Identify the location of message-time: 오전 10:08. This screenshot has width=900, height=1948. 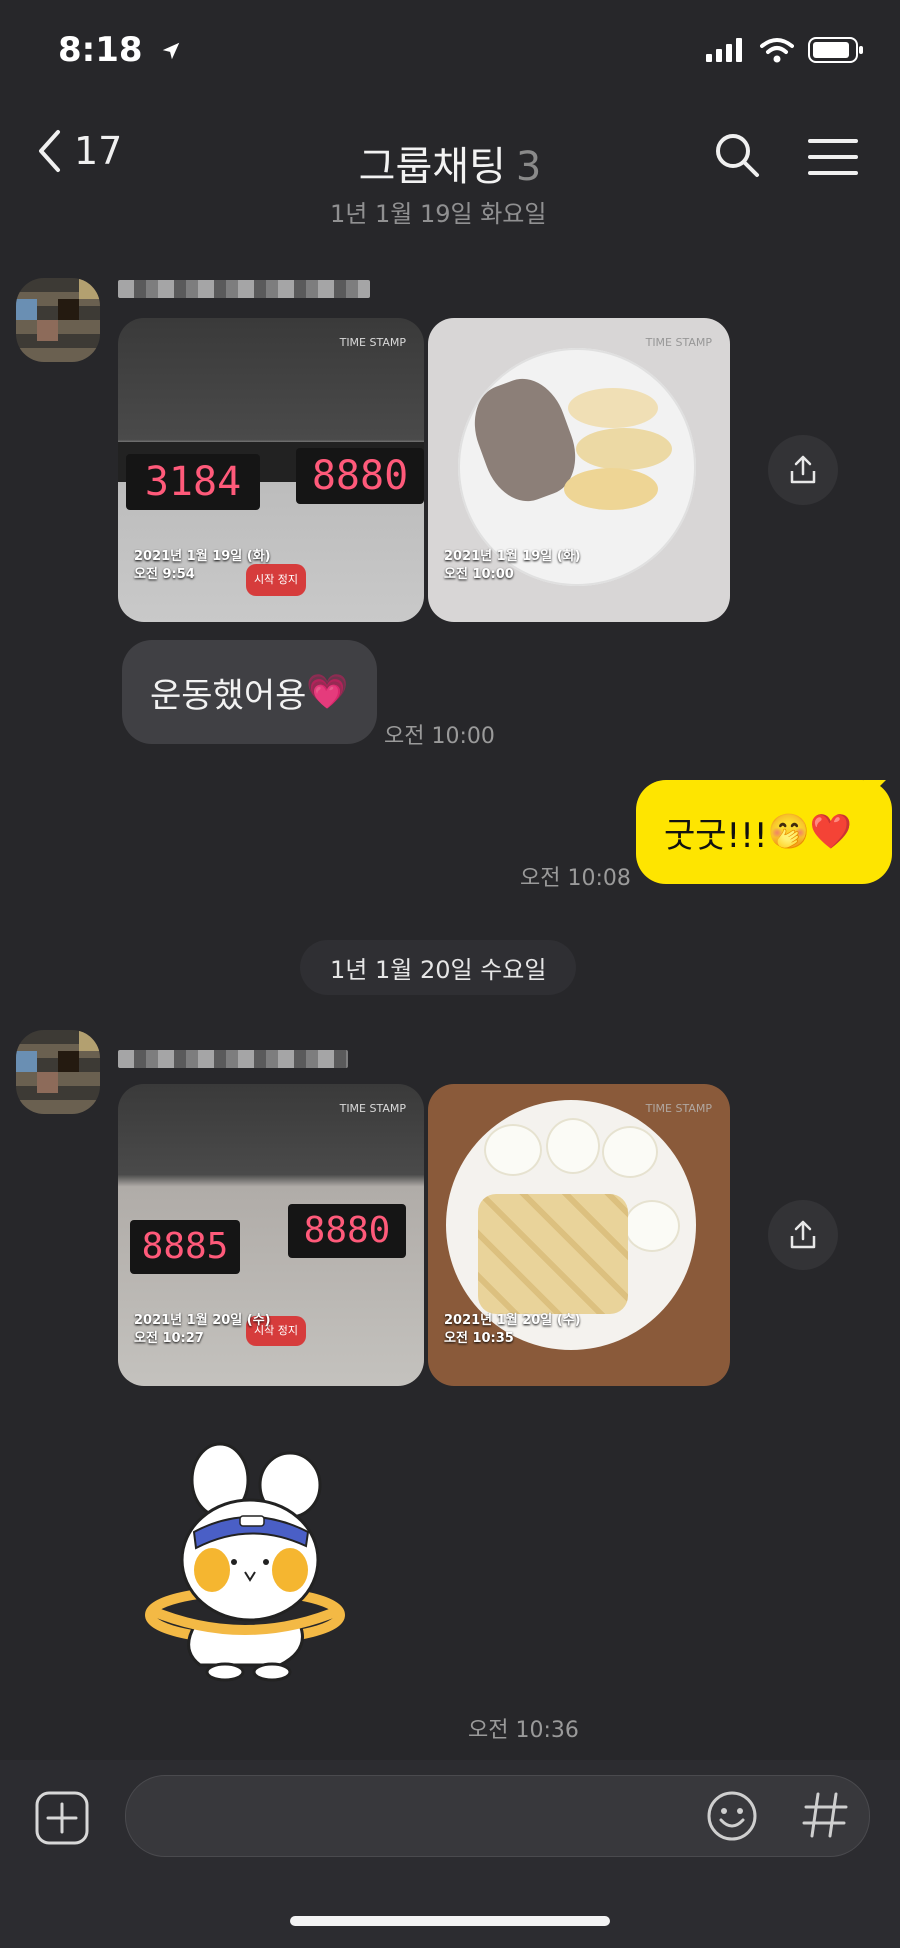
(575, 878).